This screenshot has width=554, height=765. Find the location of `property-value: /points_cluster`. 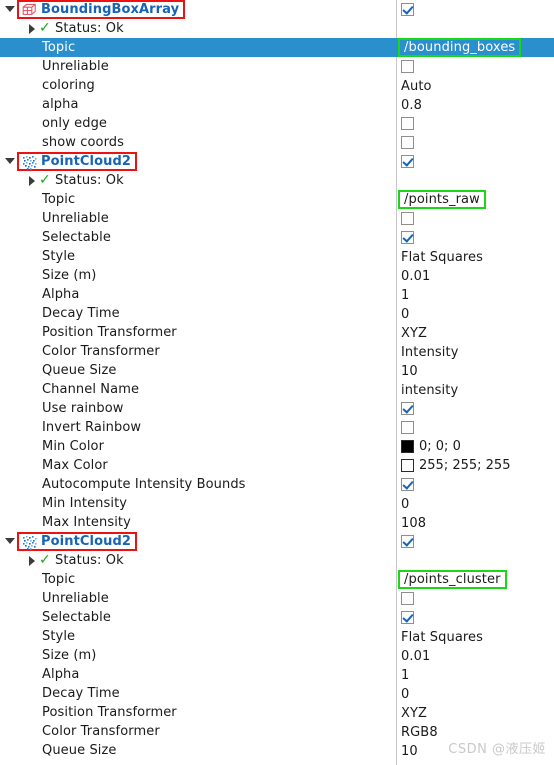

property-value: /points_cluster is located at coordinates (476, 579).